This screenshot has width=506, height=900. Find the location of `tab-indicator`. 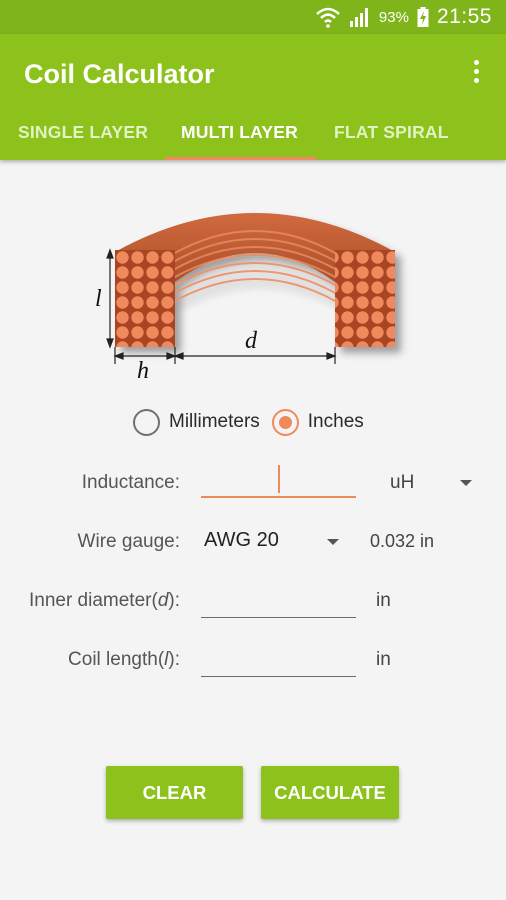

tab-indicator is located at coordinates (241, 158).